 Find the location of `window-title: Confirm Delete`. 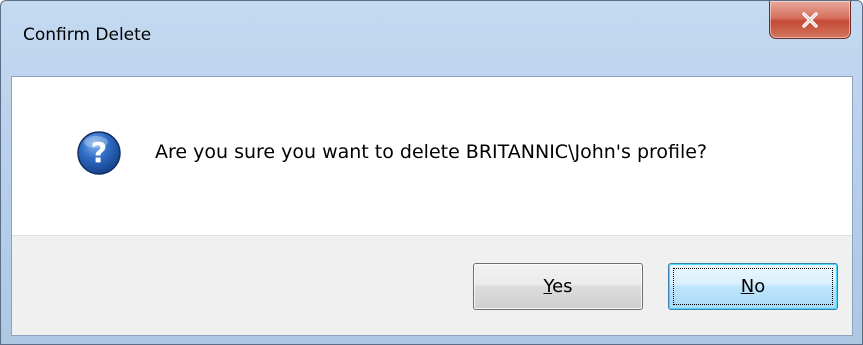

window-title: Confirm Delete is located at coordinates (87, 35).